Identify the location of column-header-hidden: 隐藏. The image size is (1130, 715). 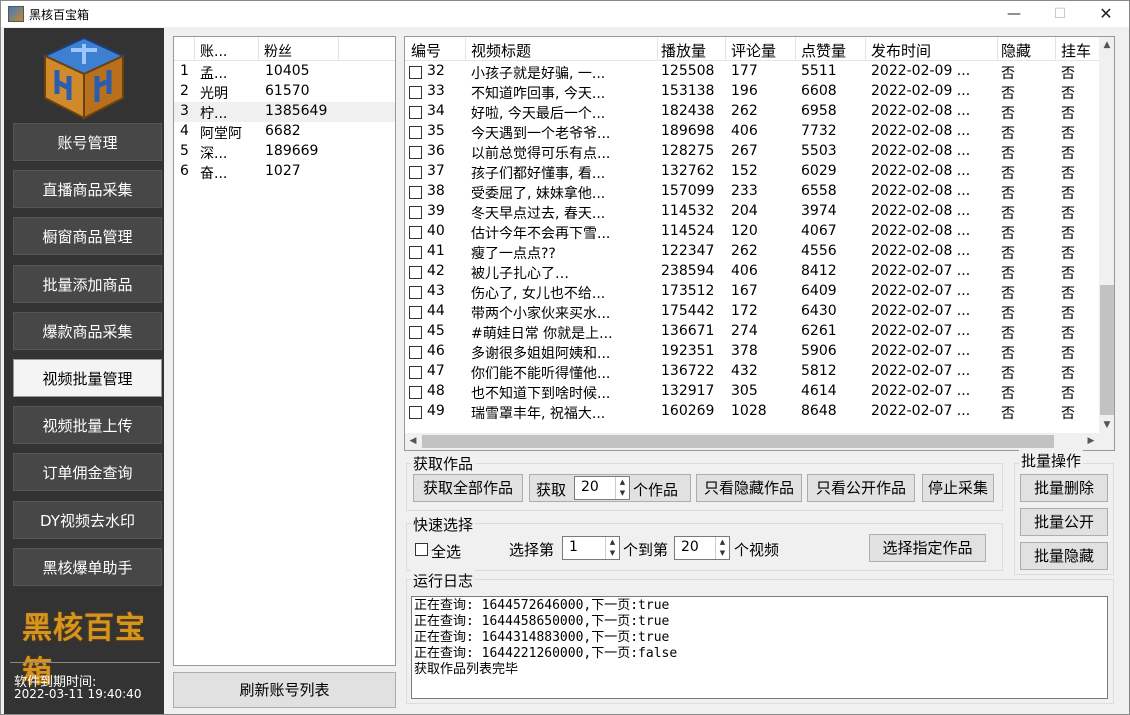
(1016, 50).